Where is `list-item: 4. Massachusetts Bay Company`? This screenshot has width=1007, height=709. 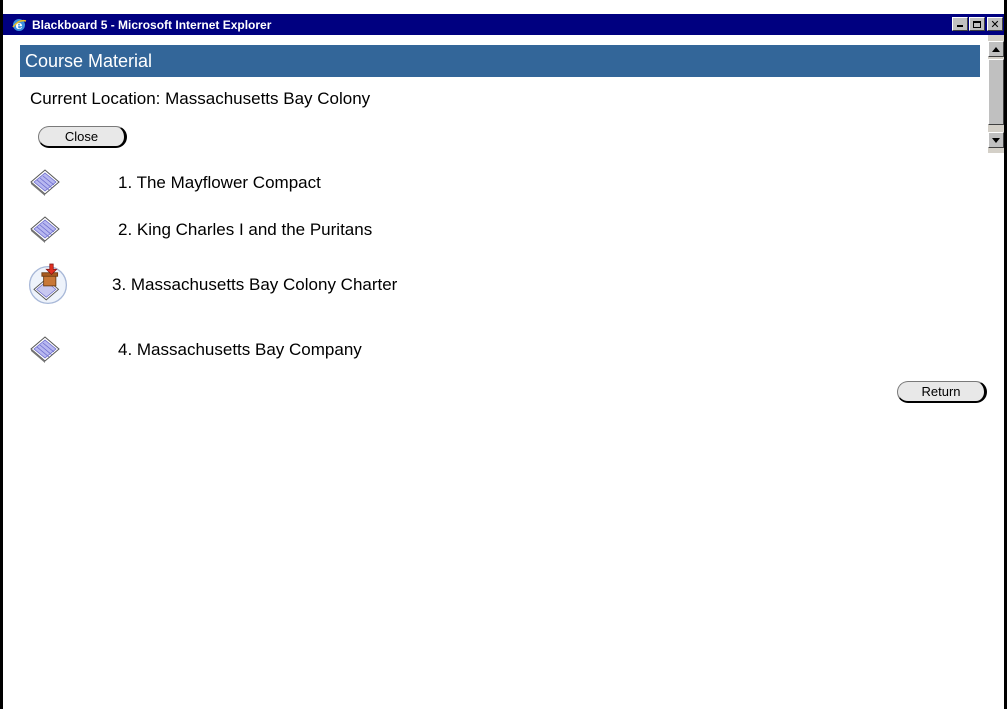 list-item: 4. Massachusetts Bay Company is located at coordinates (194, 350).